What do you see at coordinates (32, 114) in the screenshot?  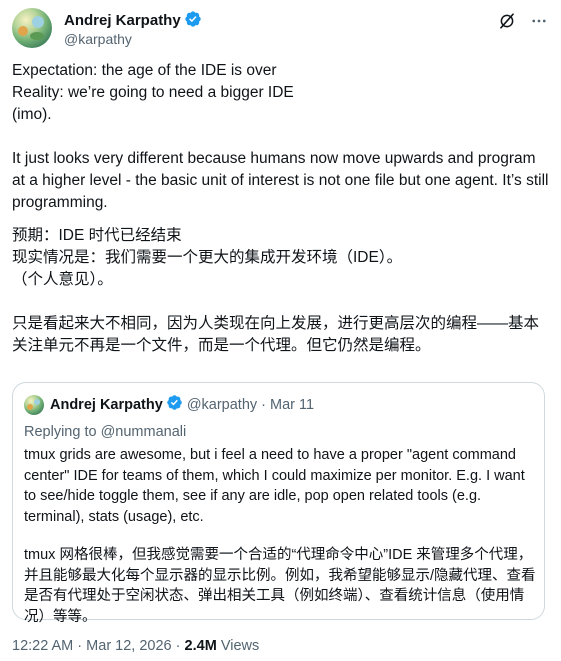 I see `tweet-line: (imo).` at bounding box center [32, 114].